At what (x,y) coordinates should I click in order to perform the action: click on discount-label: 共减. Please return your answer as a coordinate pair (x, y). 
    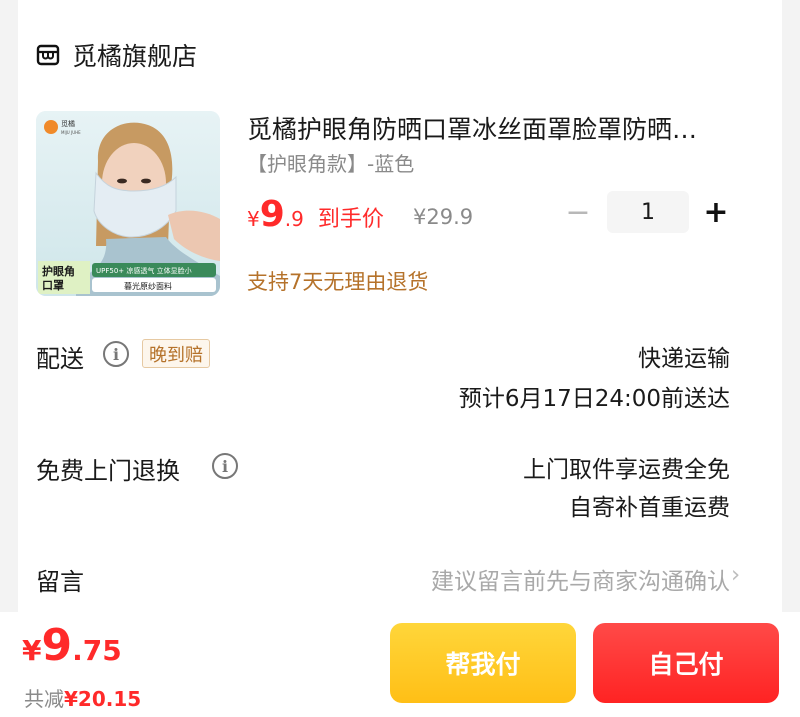
    Looking at the image, I should click on (44, 699).